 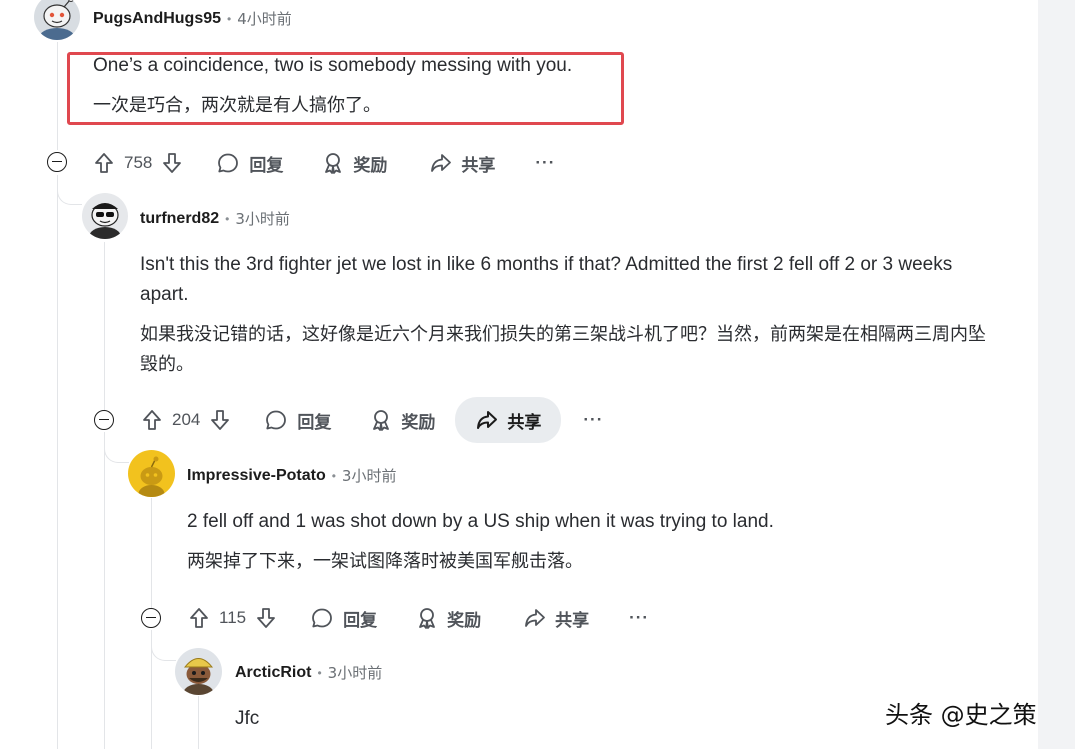 What do you see at coordinates (179, 219) in the screenshot?
I see `author-link: turfnerd82` at bounding box center [179, 219].